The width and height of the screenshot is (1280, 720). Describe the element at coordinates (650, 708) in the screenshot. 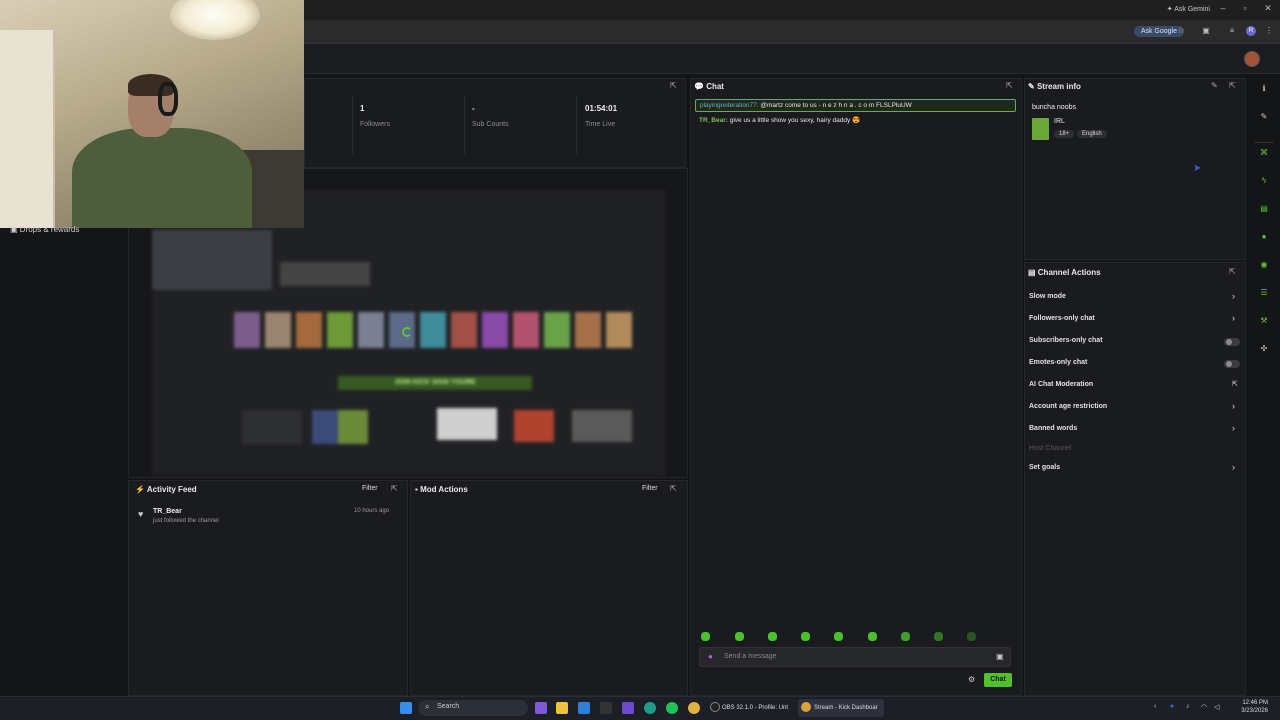

I see `edge-icon` at that location.